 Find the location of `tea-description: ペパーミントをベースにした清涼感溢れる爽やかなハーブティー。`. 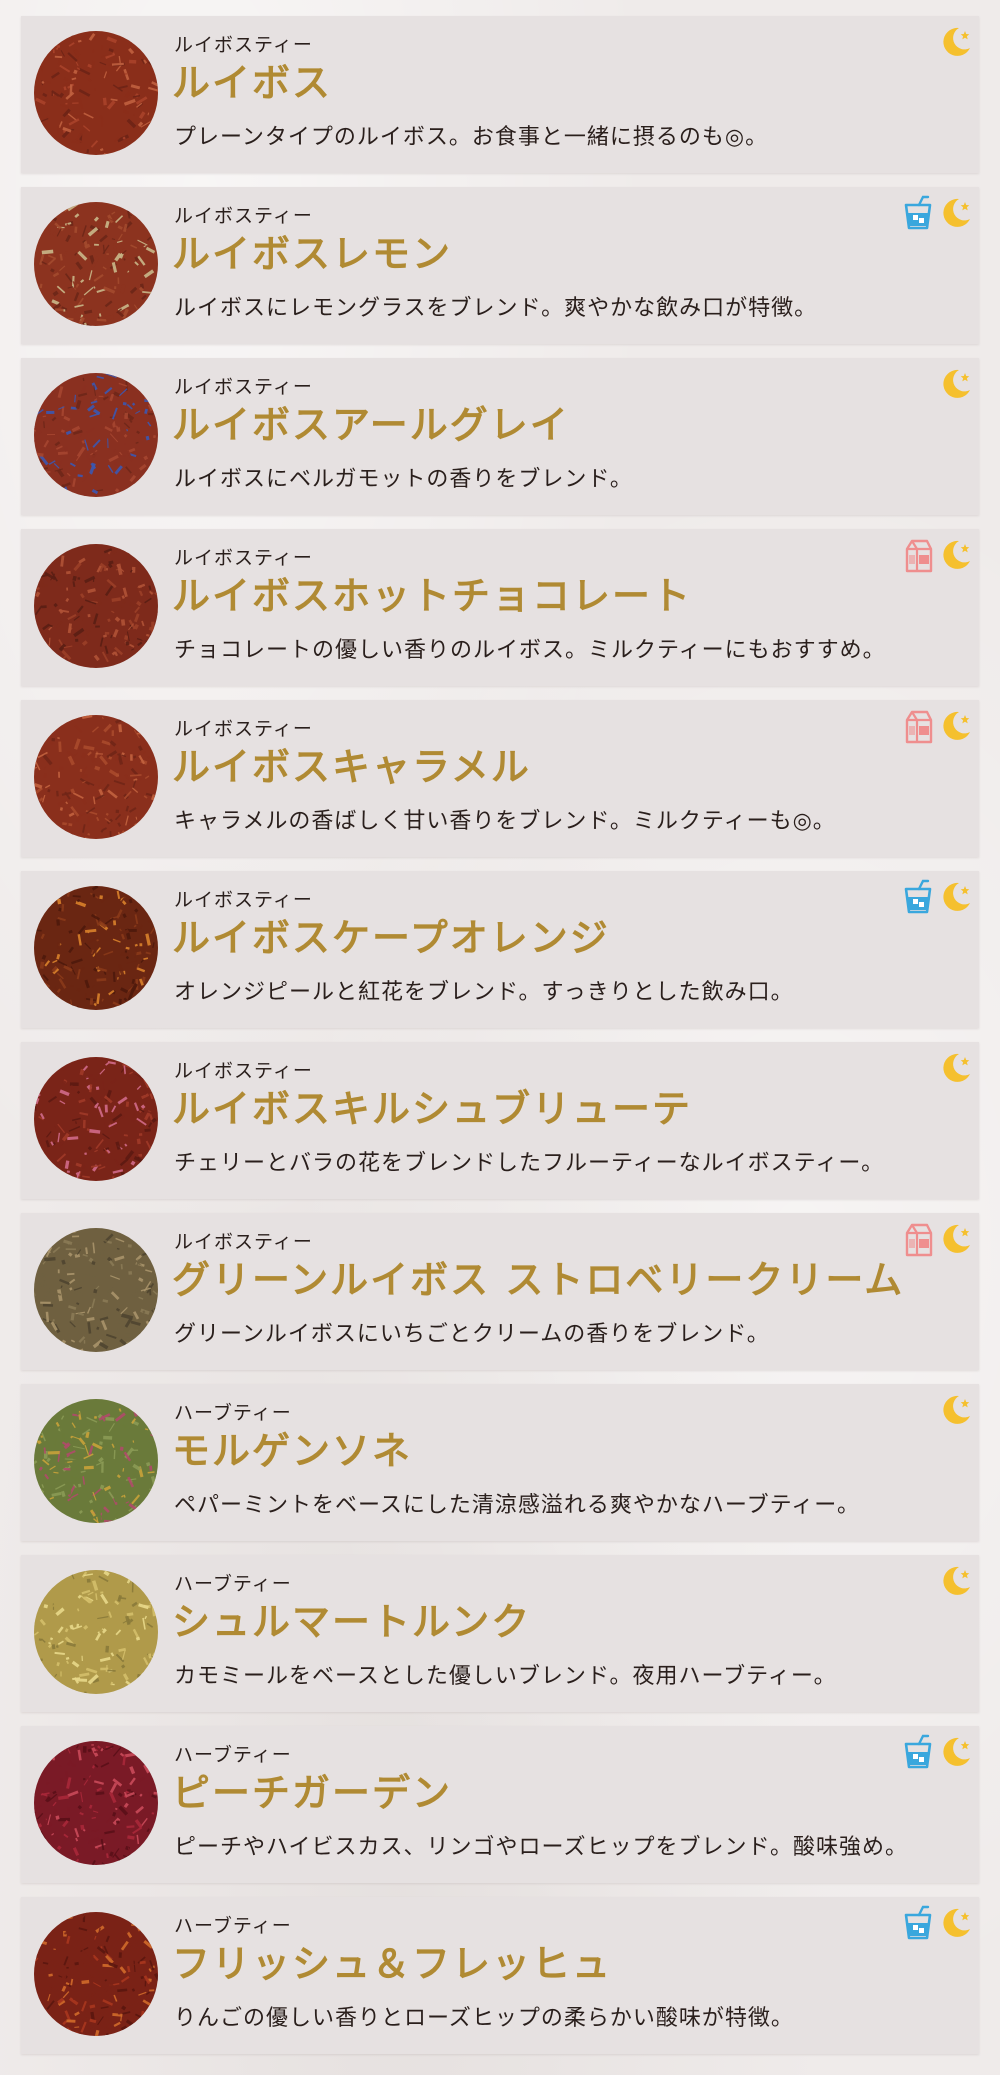

tea-description: ペパーミントをベースにした清涼感溢れる爽やかなハーブティー。 is located at coordinates (517, 1505).